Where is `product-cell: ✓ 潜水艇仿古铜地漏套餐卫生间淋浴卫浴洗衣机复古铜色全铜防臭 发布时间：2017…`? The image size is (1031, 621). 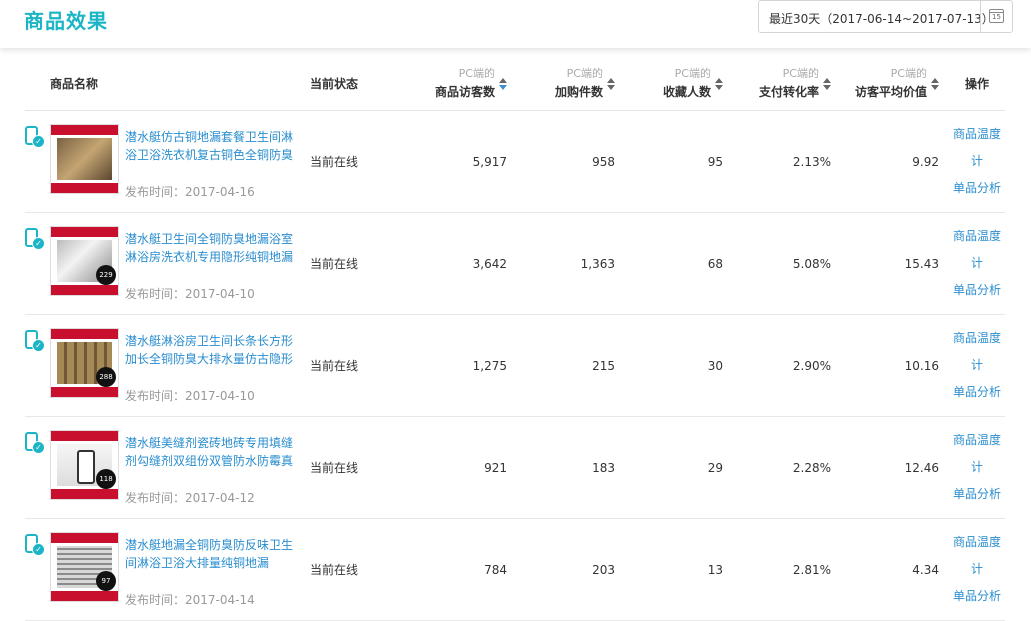 product-cell: ✓ 潜水艇仿古铜地漏套餐卫生间淋浴卫浴洗衣机复古铜色全铜防臭 发布时间：2017… is located at coordinates (162, 161).